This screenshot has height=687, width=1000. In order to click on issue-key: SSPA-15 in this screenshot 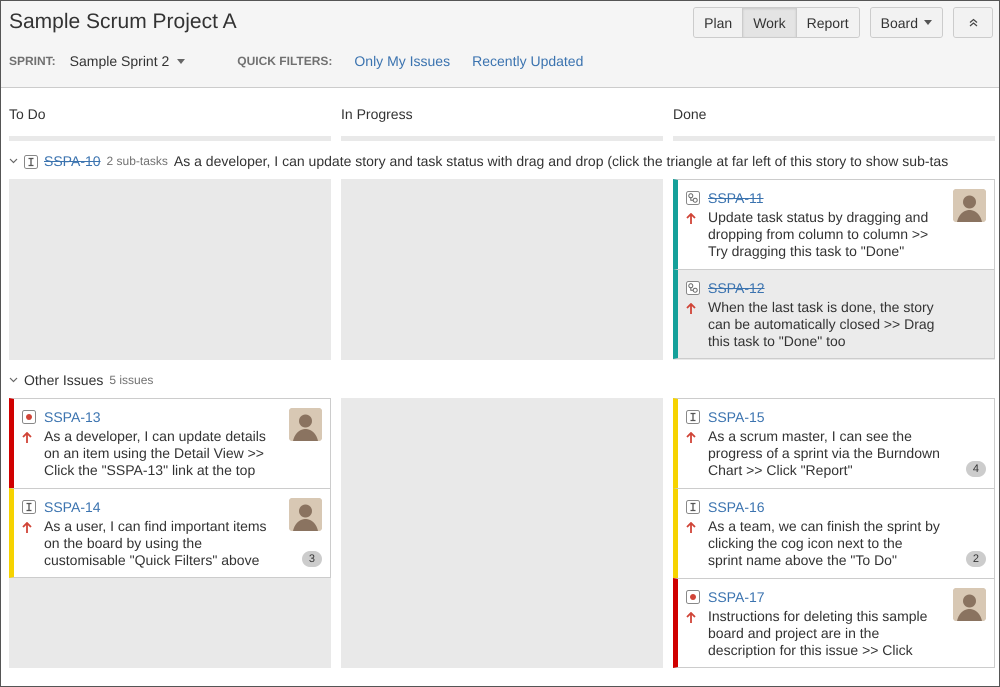, I will do `click(824, 417)`.